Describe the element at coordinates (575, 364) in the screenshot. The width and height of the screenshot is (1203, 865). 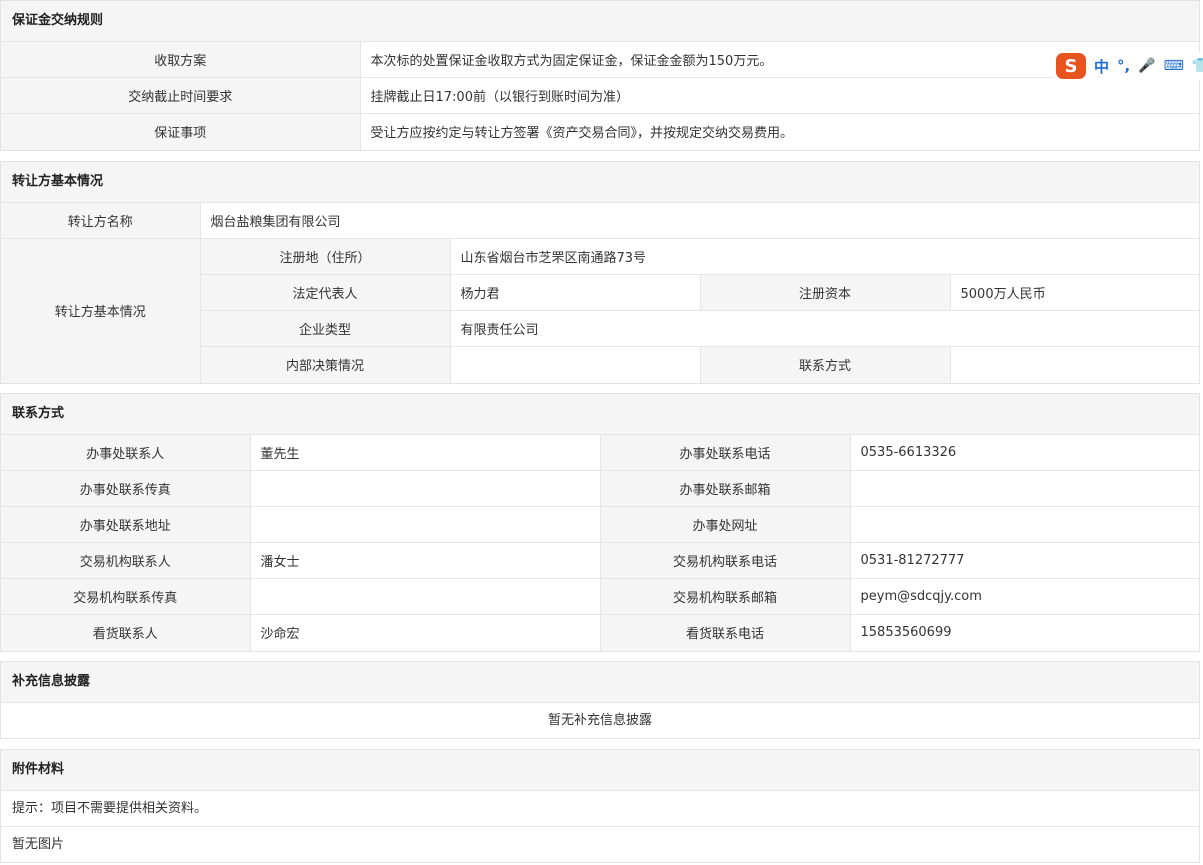
I see `decision-value` at that location.